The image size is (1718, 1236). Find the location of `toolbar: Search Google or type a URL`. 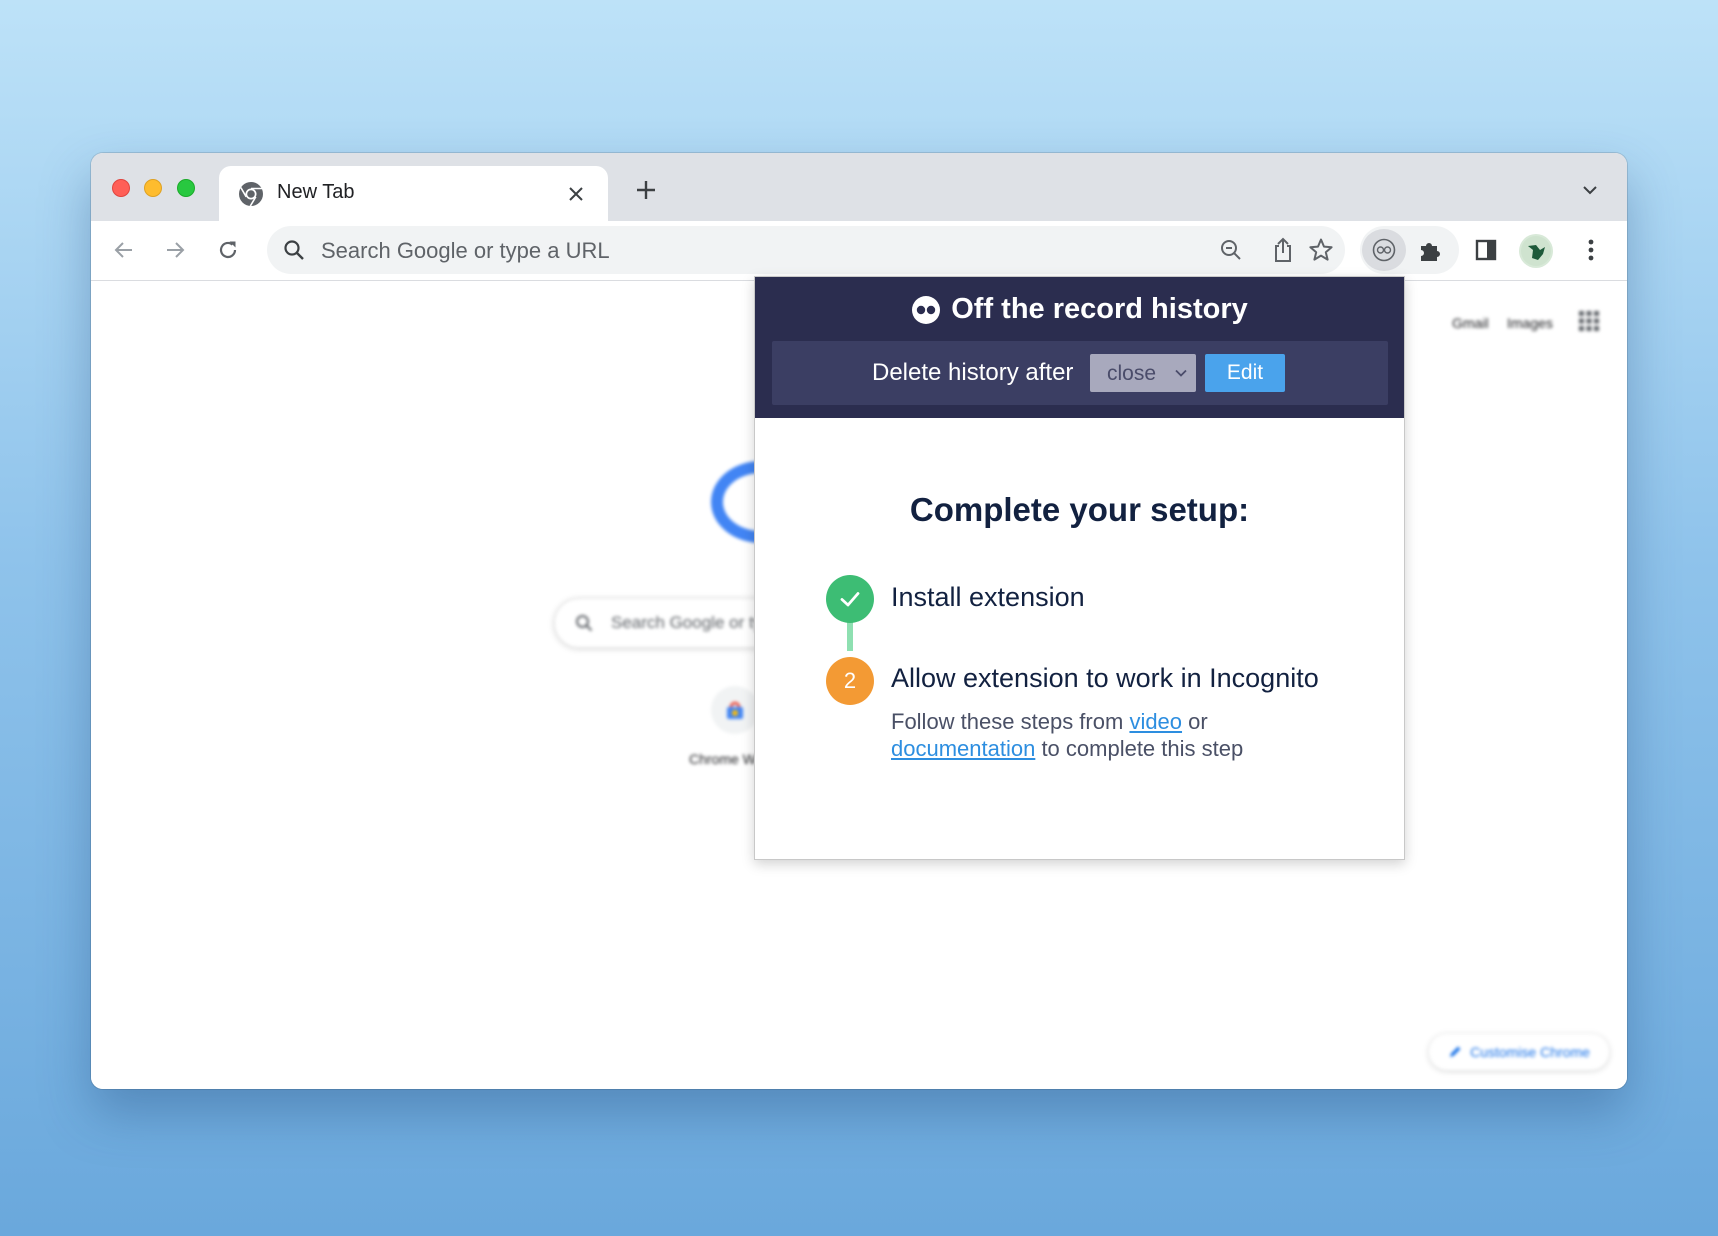

toolbar: Search Google or type a URL is located at coordinates (859, 251).